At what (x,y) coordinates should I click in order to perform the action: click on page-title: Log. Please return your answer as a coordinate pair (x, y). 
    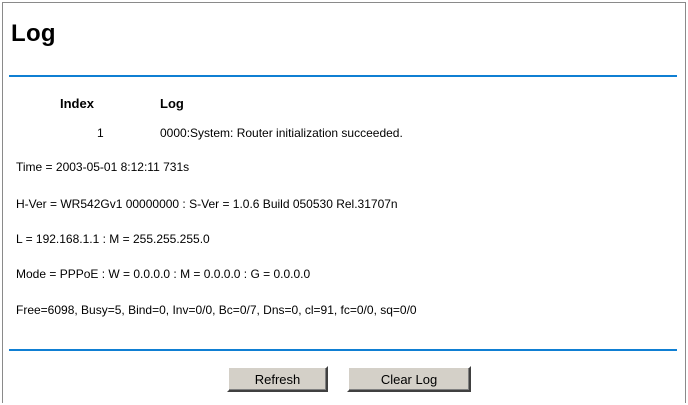
    Looking at the image, I should click on (33, 33).